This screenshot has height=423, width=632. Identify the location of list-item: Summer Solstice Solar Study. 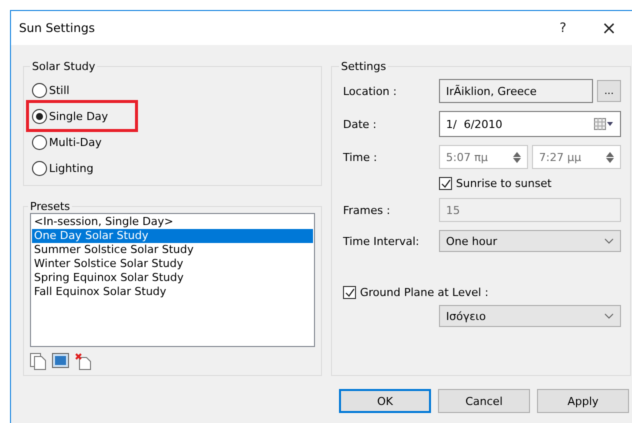
(172, 250).